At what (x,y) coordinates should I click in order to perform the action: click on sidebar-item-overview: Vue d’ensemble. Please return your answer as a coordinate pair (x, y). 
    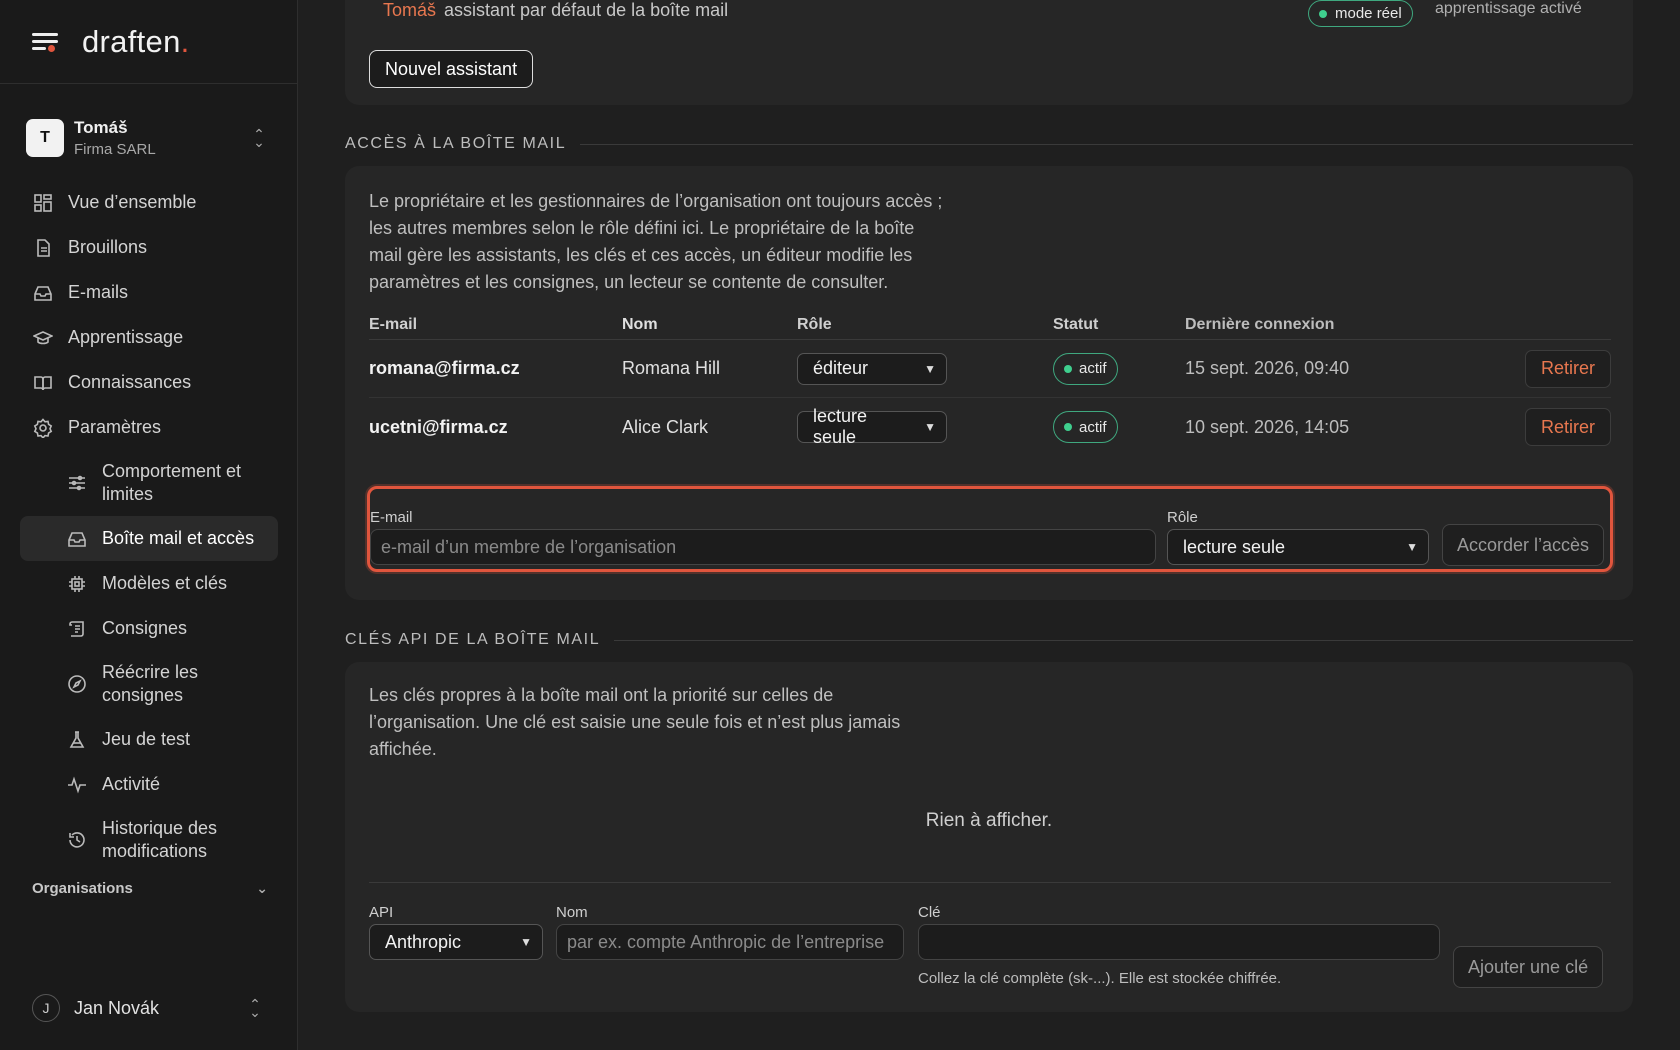
    Looking at the image, I should click on (149, 202).